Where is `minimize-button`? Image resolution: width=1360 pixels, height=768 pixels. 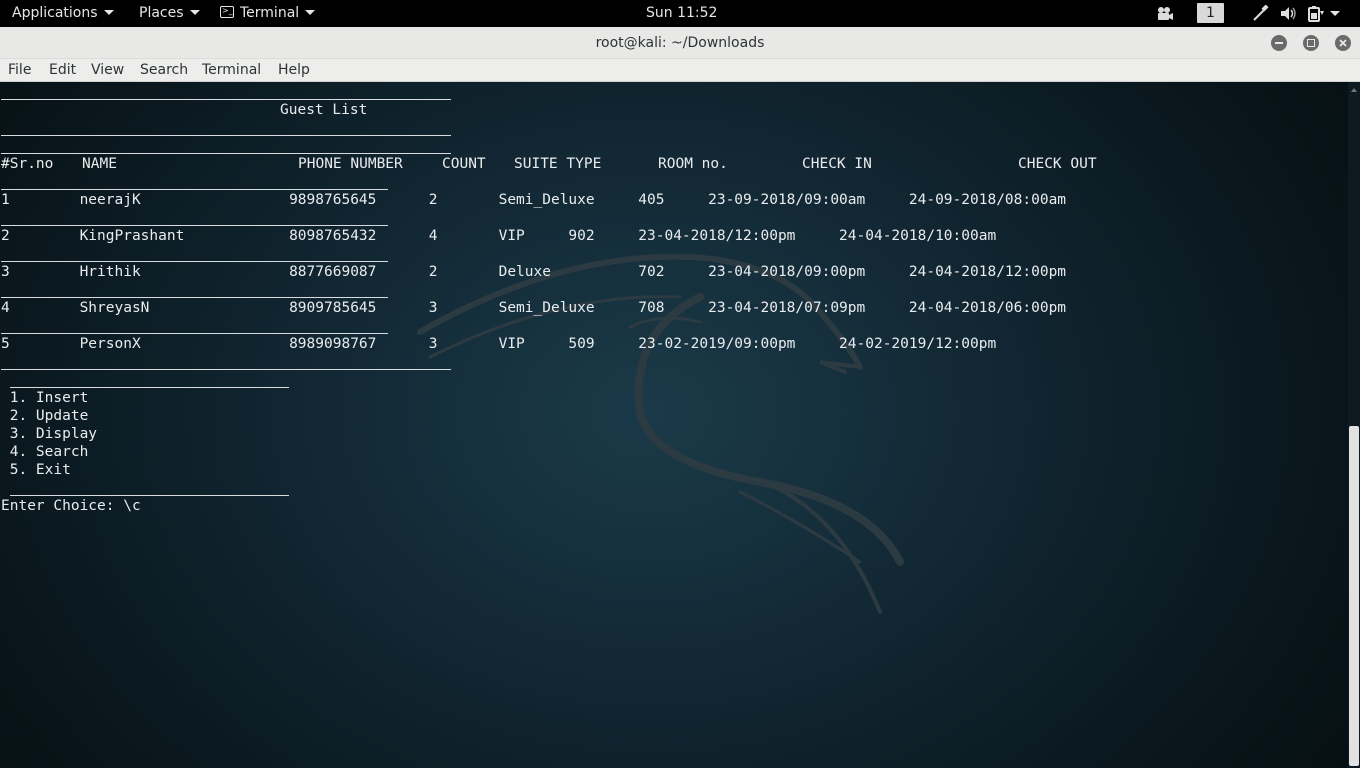
minimize-button is located at coordinates (1279, 43).